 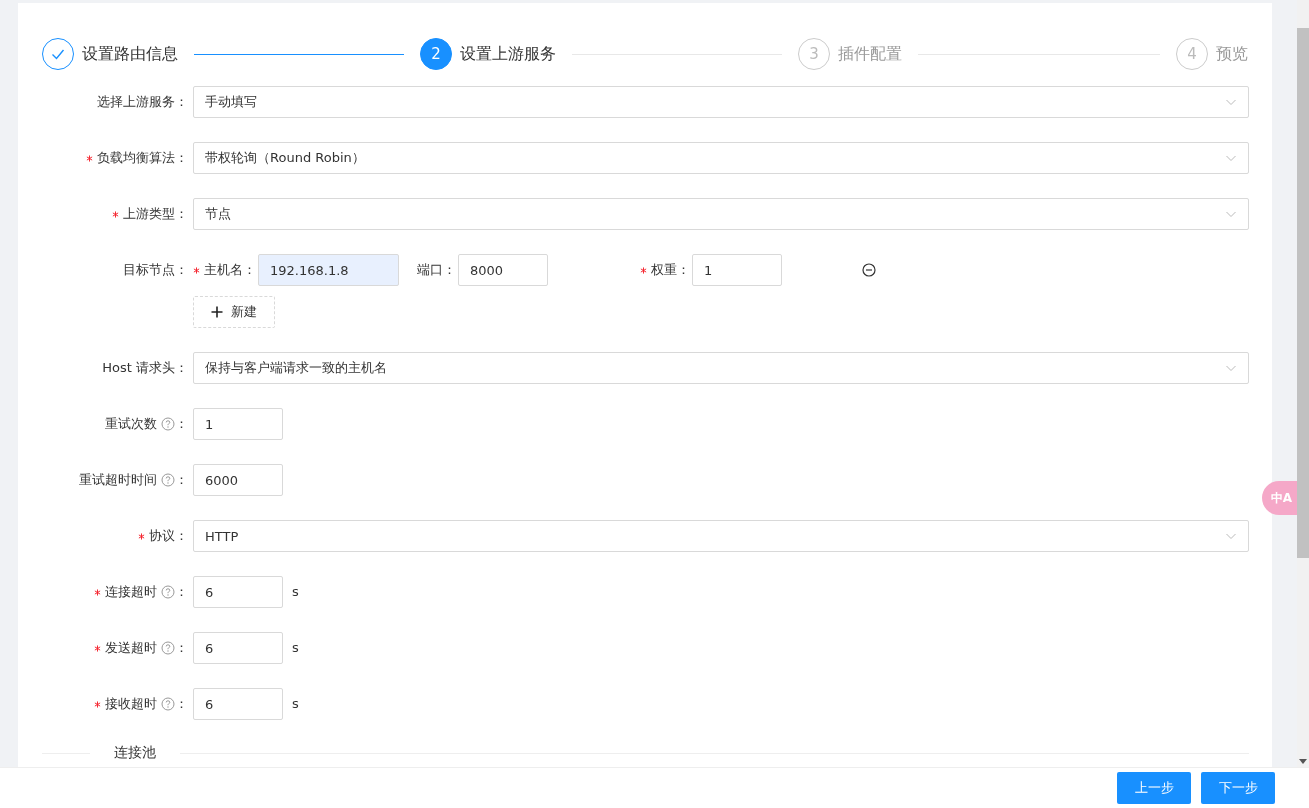 I want to click on field-label: 重试次数, so click(x=131, y=424).